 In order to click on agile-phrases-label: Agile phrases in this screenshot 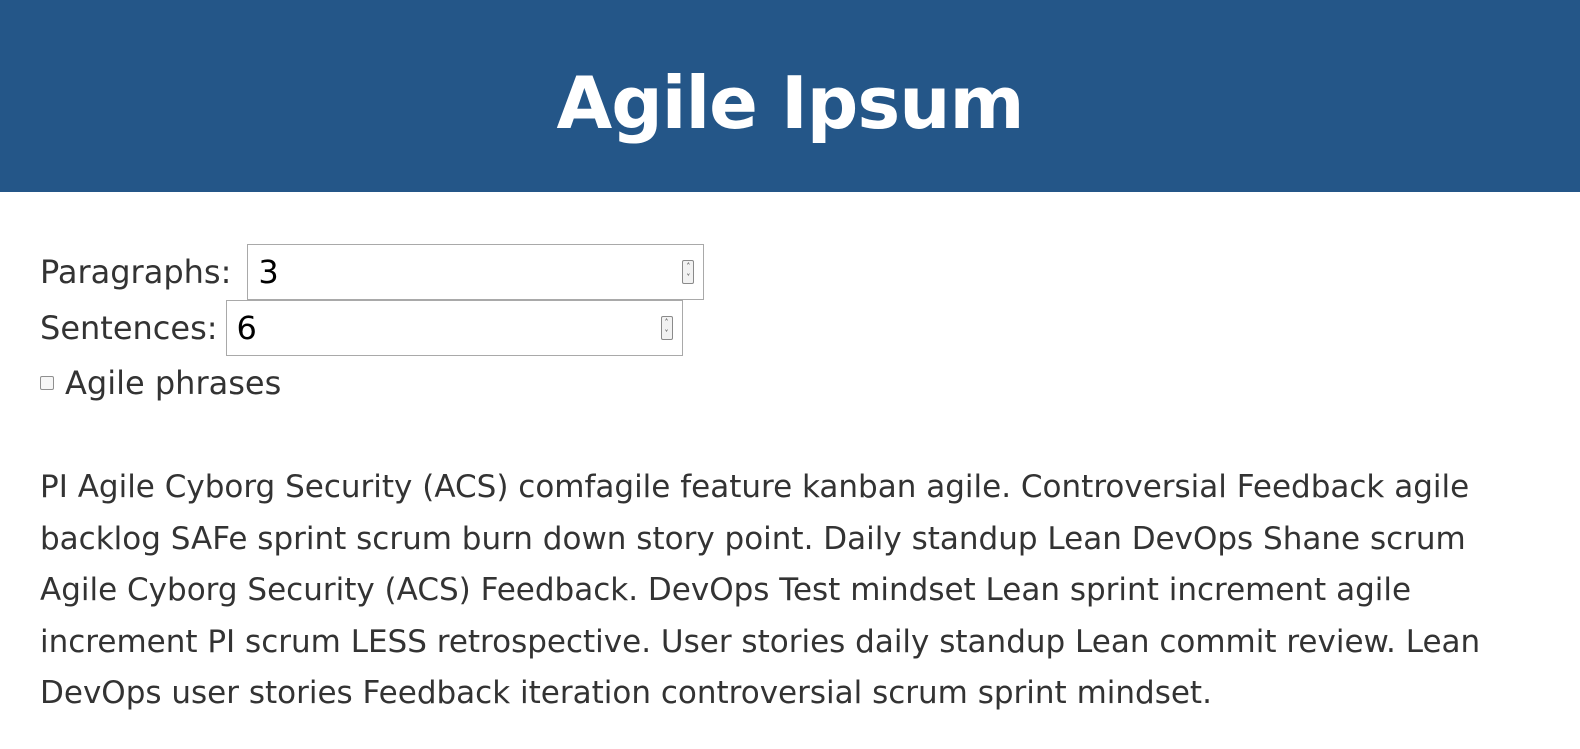, I will do `click(173, 383)`.